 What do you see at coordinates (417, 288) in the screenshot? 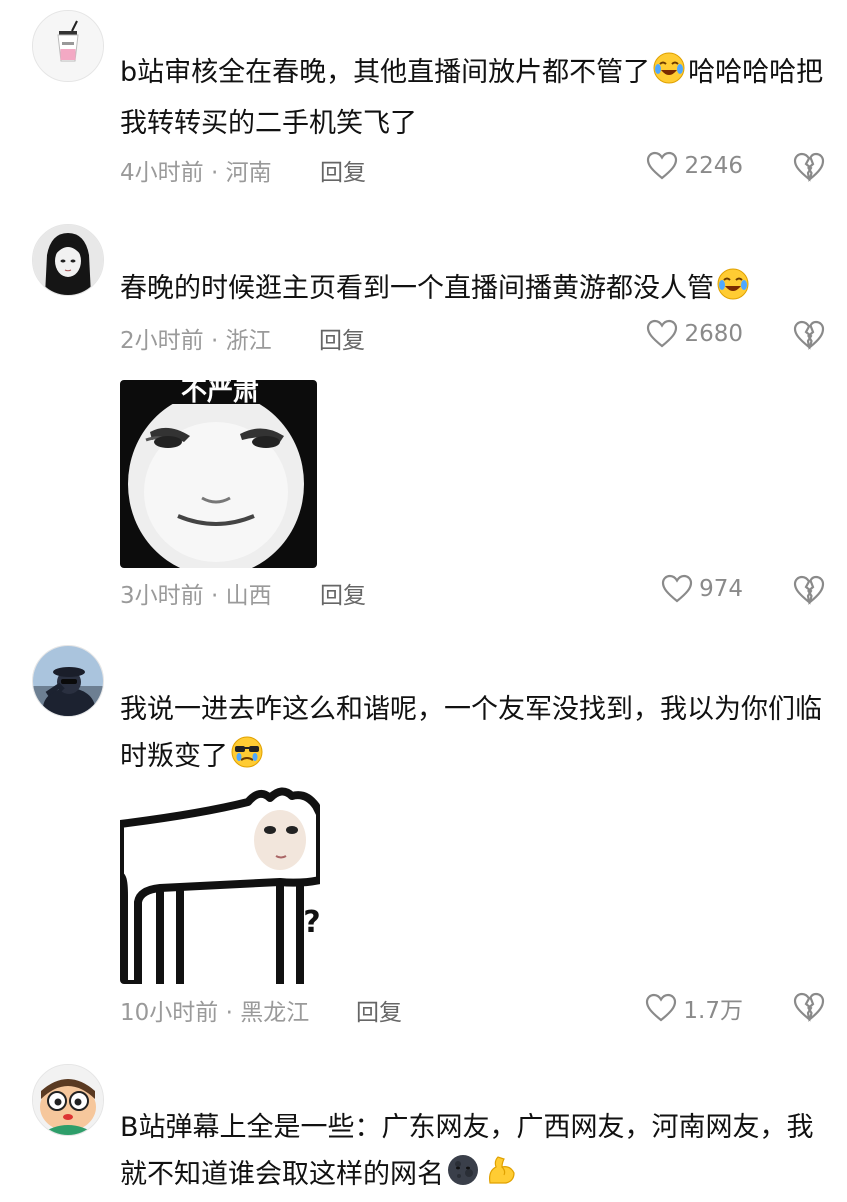
I see `comment-text-part: 春晚的时候逛主页看到一个直播间播黄游都没人管` at bounding box center [417, 288].